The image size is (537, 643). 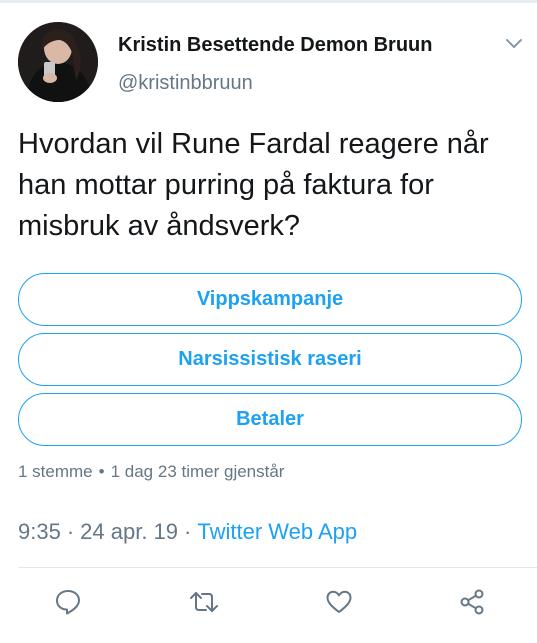 I want to click on poll-vote-count: 1 stemme, so click(x=55, y=471).